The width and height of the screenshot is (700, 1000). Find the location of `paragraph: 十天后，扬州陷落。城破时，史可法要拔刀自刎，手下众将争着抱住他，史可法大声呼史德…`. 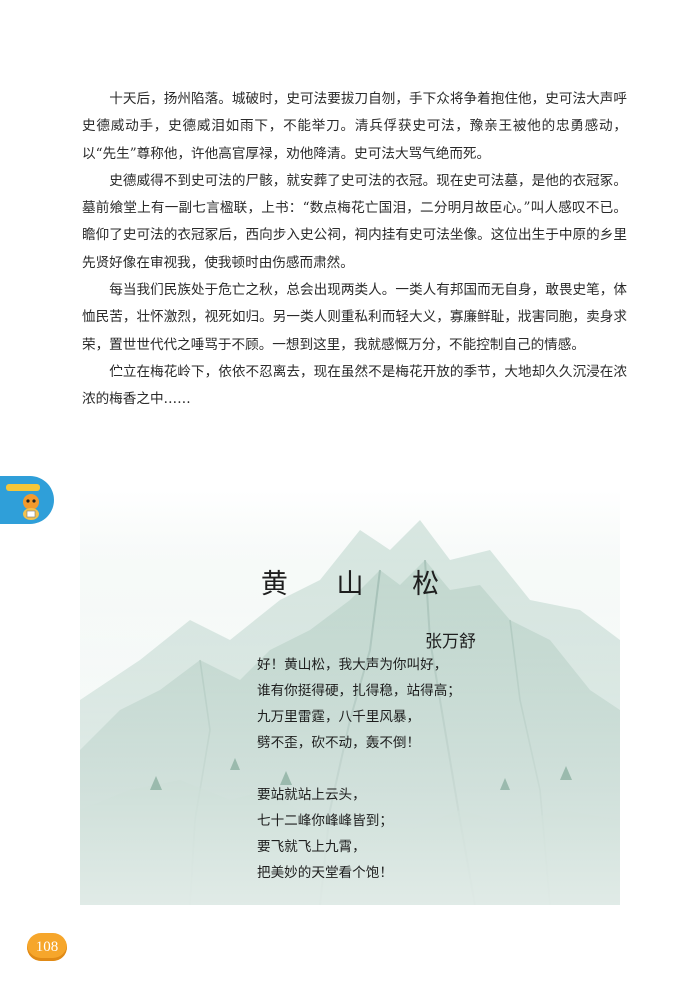

paragraph: 十天后，扬州陷落。城破时，史可法要拔刀自刎，手下众将争着抱住他，史可法大声呼史德… is located at coordinates (354, 126).